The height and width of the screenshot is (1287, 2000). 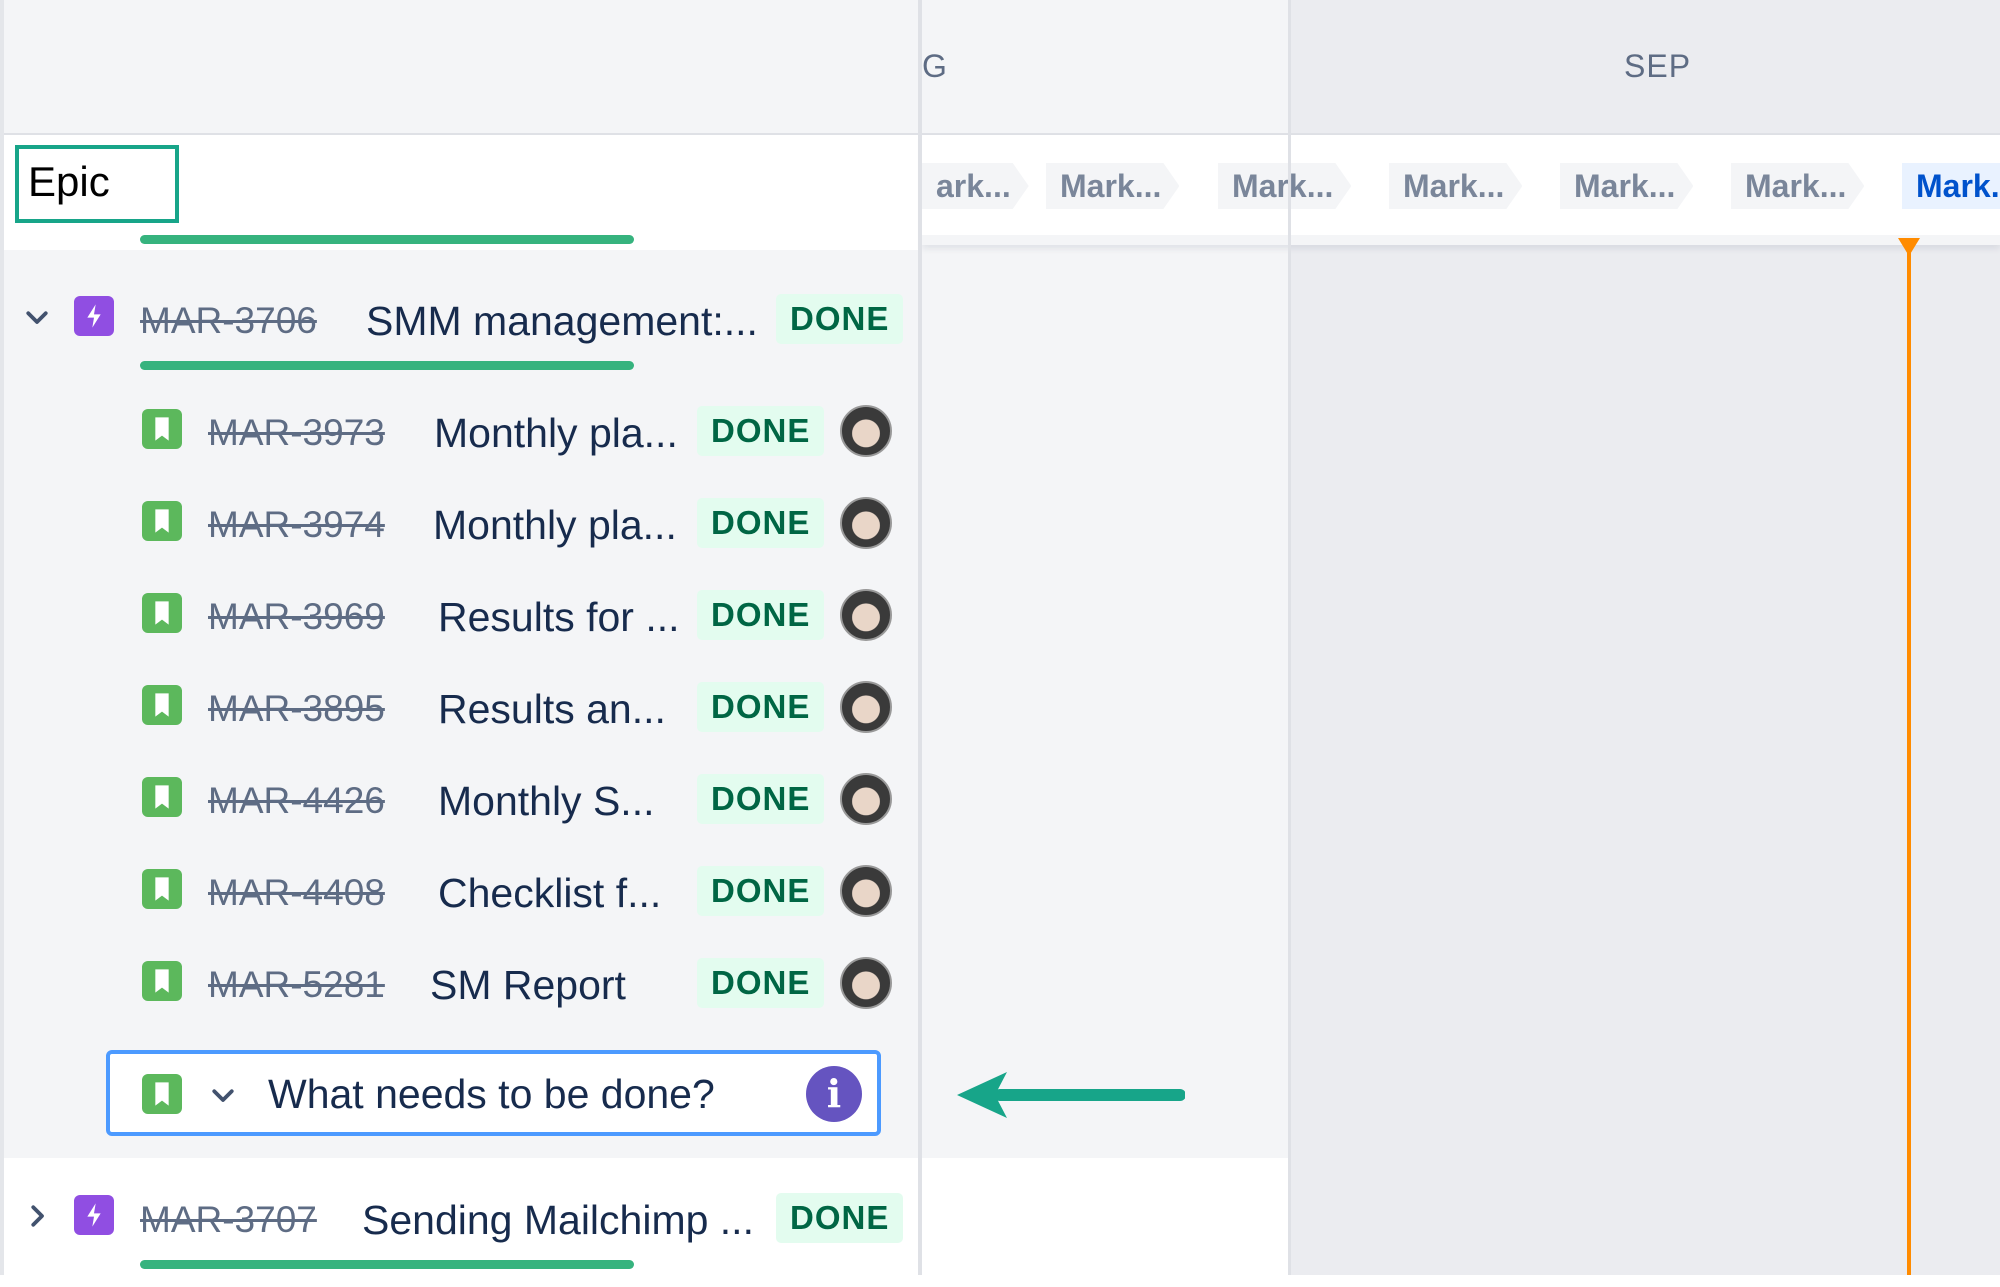 I want to click on issue-row-mar-4408: MAR-4408 Checklist f... DONE, so click(x=459, y=891).